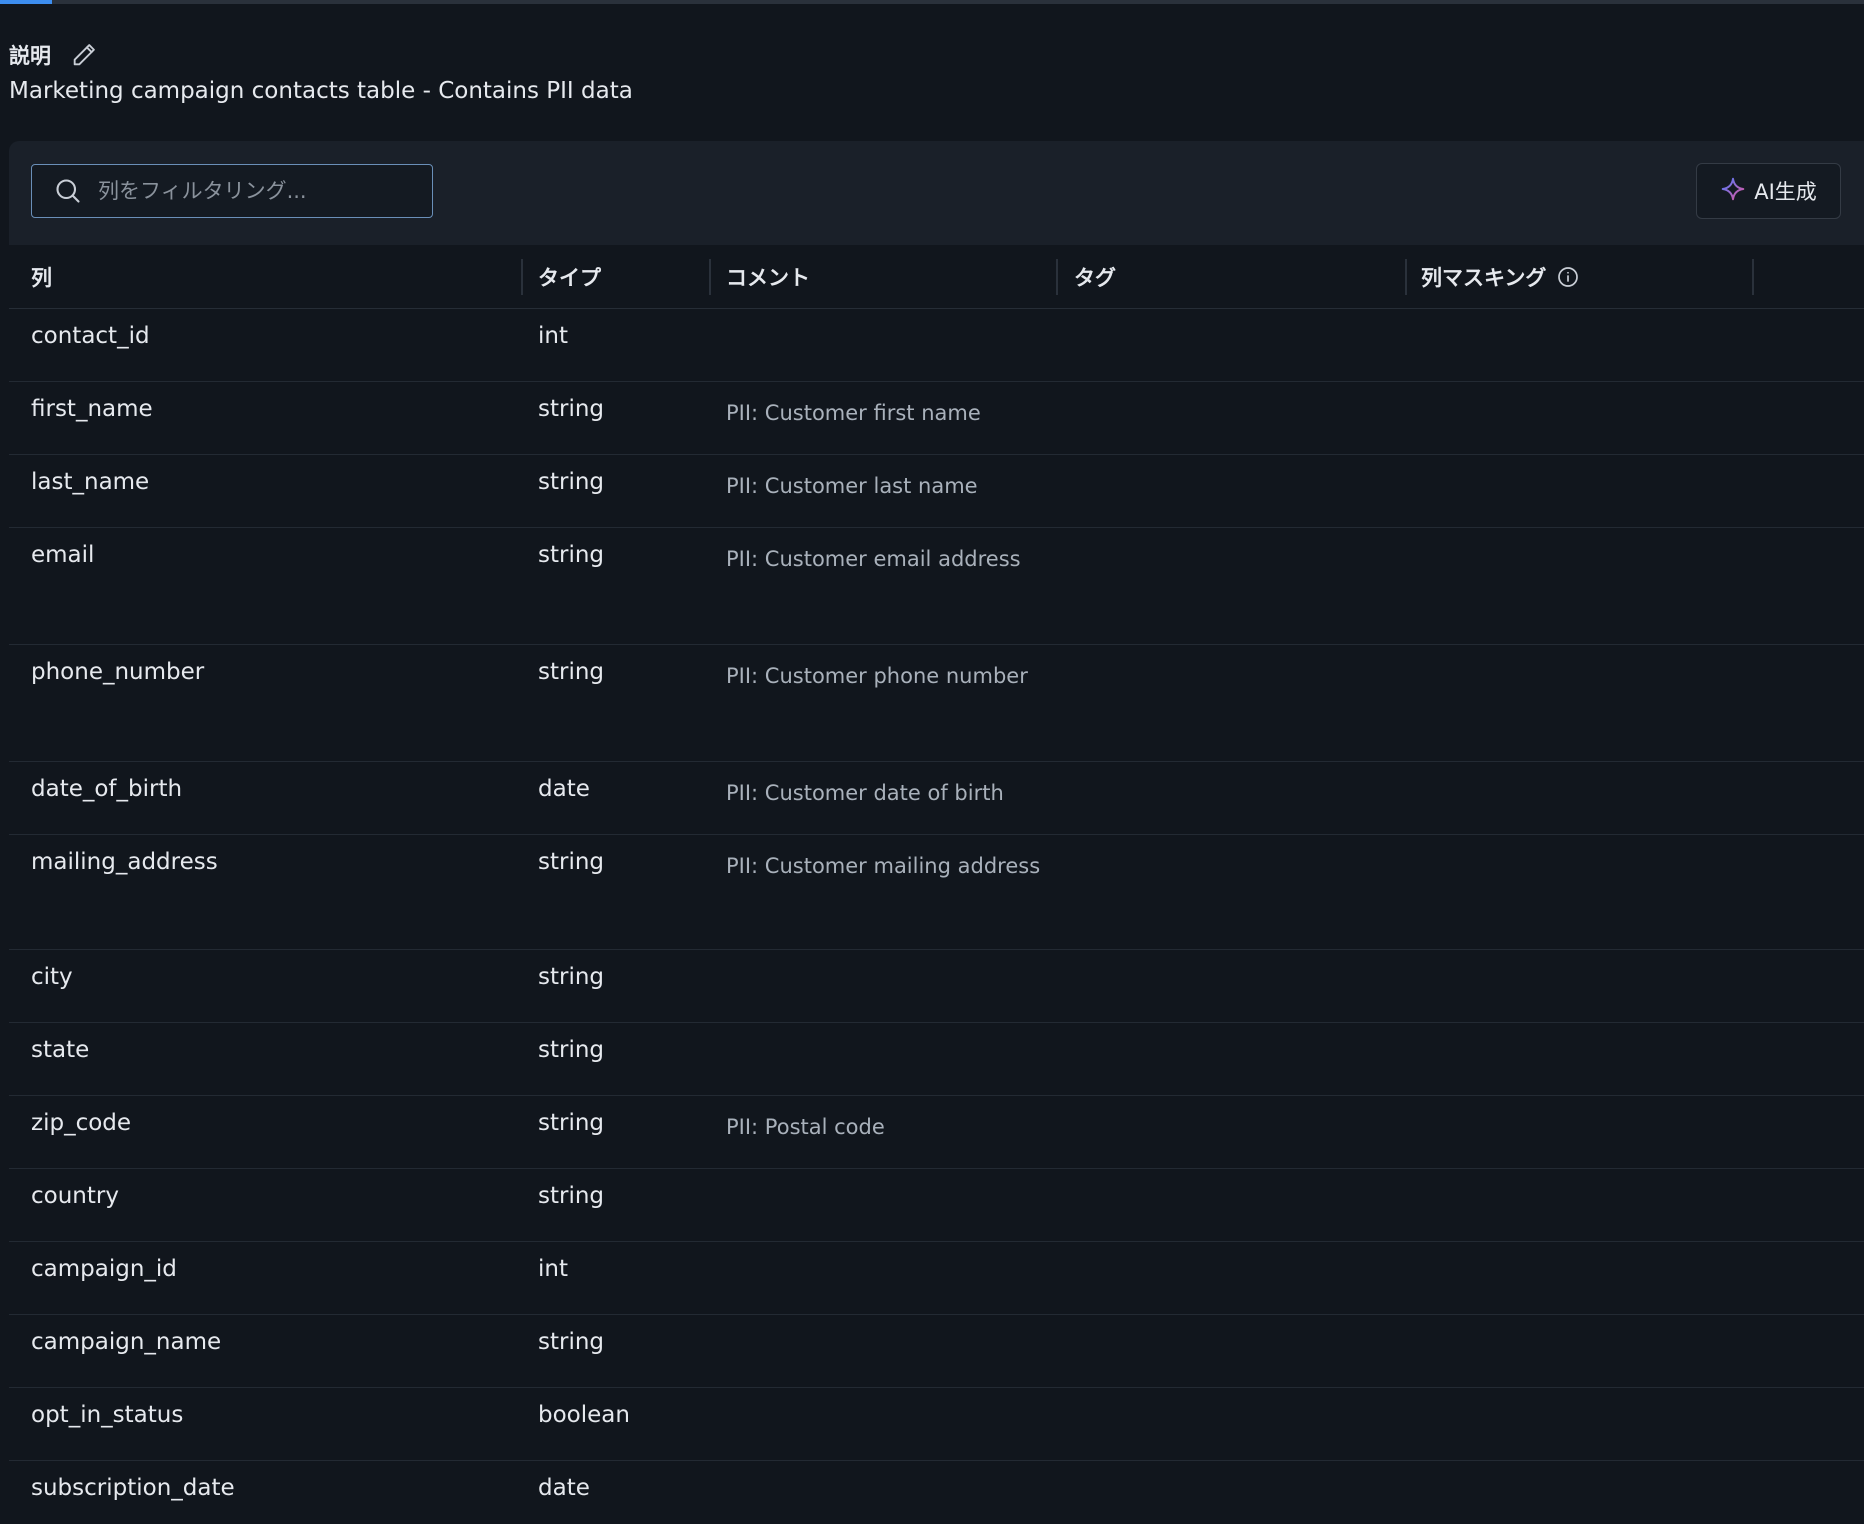 The width and height of the screenshot is (1864, 1524). I want to click on column-comment: PII: Customer date of birth, so click(865, 793).